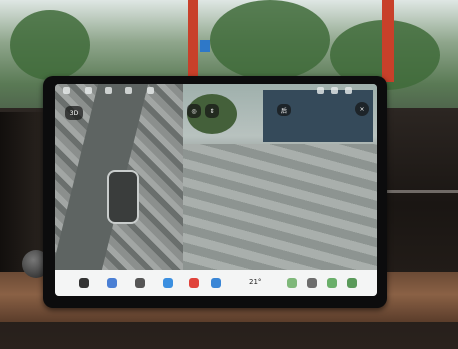 This screenshot has height=349, width=458. What do you see at coordinates (255, 282) in the screenshot?
I see `temperature-display: 21°` at bounding box center [255, 282].